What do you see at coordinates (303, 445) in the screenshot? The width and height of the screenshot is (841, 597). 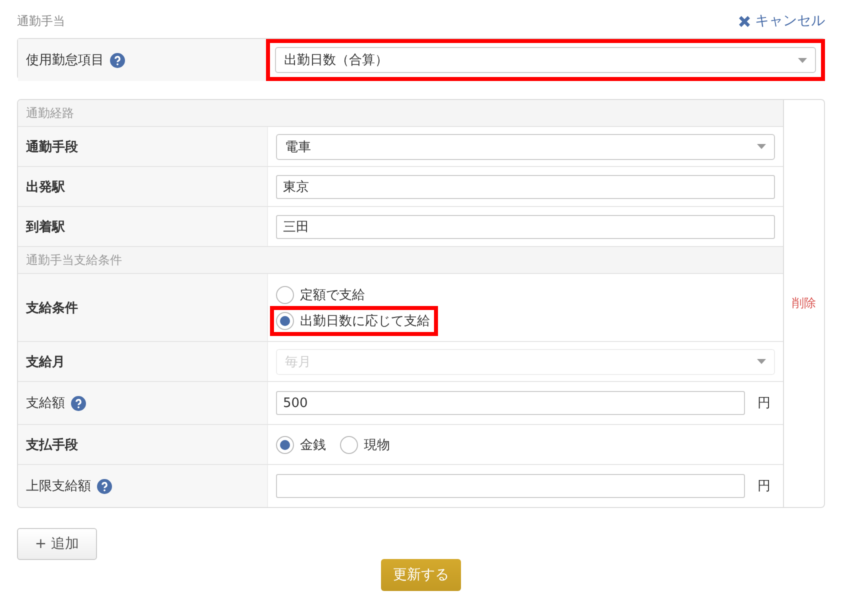 I see `radio-option: 金銭` at bounding box center [303, 445].